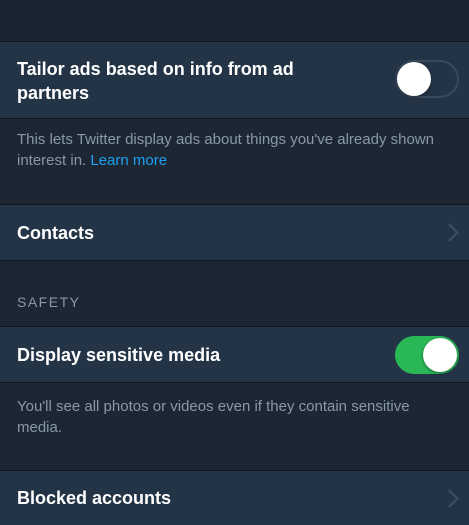 The width and height of the screenshot is (469, 525). What do you see at coordinates (119, 355) in the screenshot?
I see `sensitive-media-label: Display sensitive media` at bounding box center [119, 355].